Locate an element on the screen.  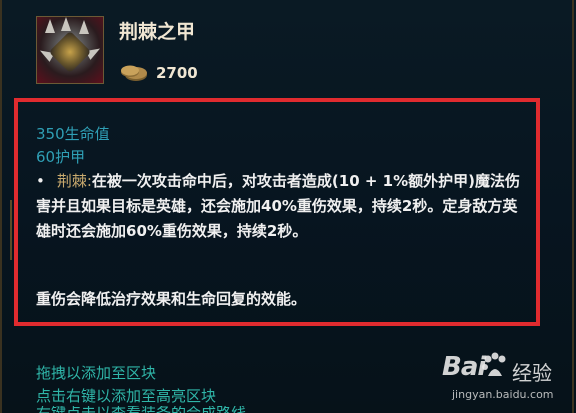
frame-left-notch is located at coordinates (7, 230).